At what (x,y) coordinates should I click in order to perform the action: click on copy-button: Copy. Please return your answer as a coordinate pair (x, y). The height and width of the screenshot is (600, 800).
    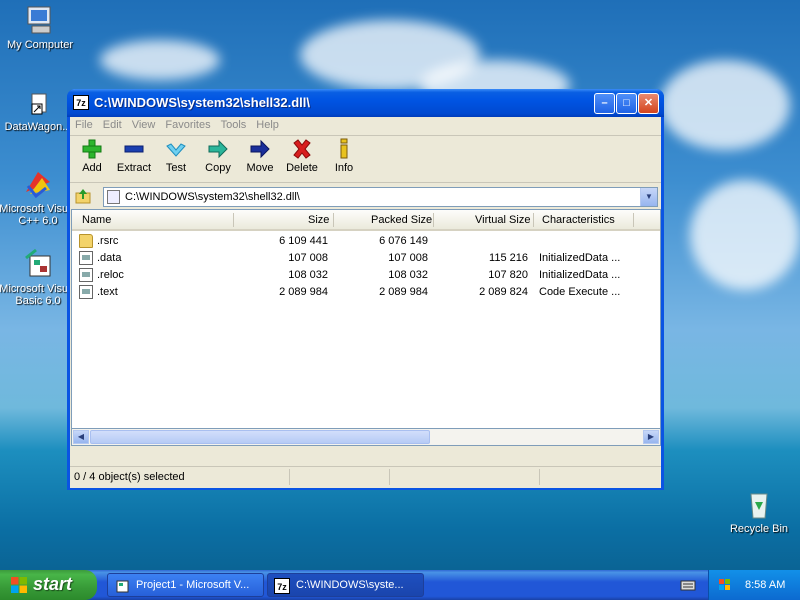
    Looking at the image, I should click on (218, 156).